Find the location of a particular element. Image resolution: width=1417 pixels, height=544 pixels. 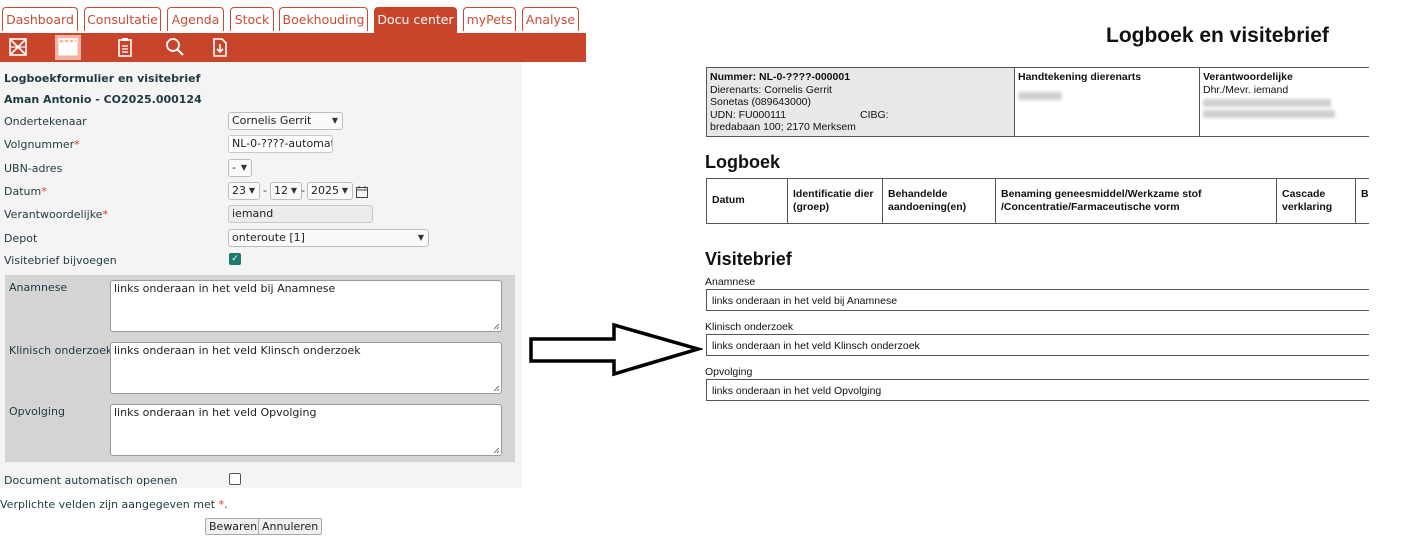

verantwoordelijke-cell: Verantwoordelijke Dhr./Mevr. iemand is located at coordinates (1284, 102).